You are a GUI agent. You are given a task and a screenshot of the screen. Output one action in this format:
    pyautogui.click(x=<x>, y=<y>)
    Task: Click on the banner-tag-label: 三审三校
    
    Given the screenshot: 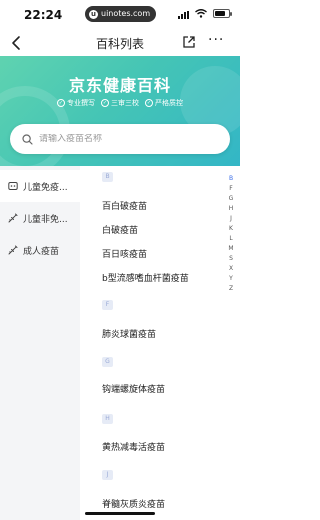 What is the action you would take?
    pyautogui.click(x=125, y=103)
    